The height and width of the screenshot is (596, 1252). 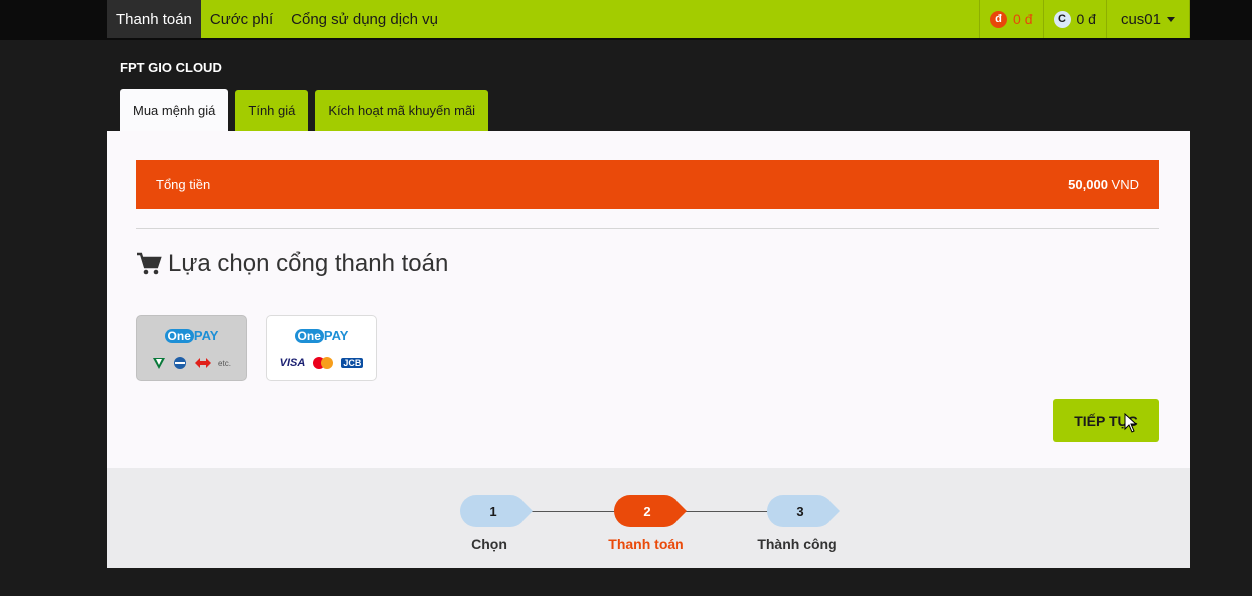 What do you see at coordinates (496, 511) in the screenshot?
I see `step-1-badge: 1` at bounding box center [496, 511].